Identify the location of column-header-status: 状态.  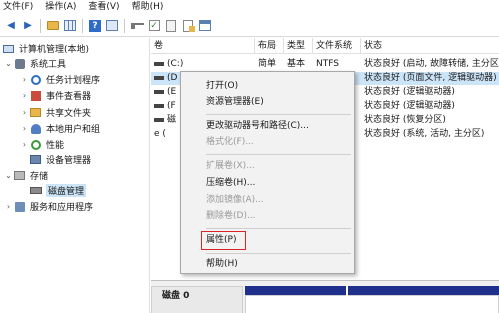
(430, 46).